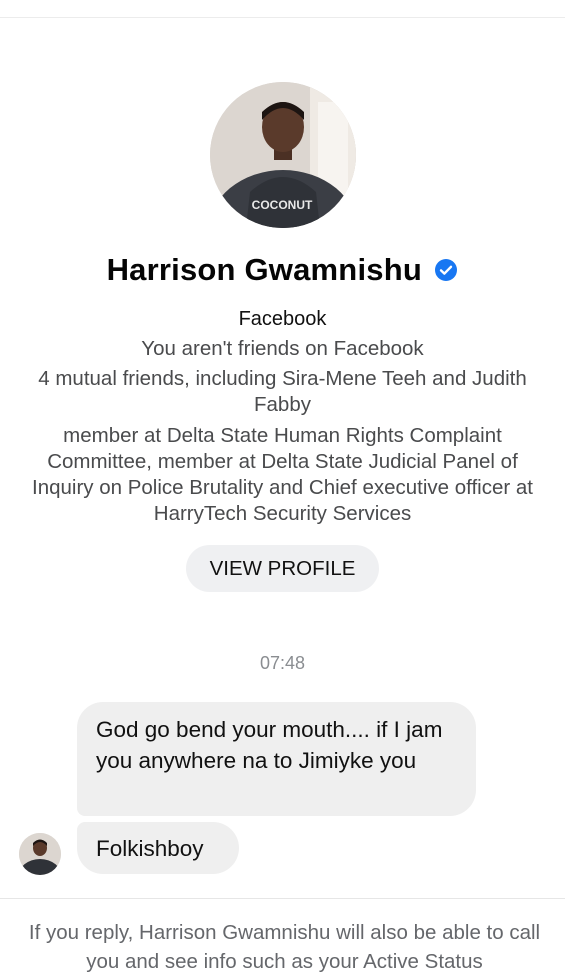 This screenshot has width=565, height=976. What do you see at coordinates (283, 155) in the screenshot?
I see `profile-avatar: COCONUT` at bounding box center [283, 155].